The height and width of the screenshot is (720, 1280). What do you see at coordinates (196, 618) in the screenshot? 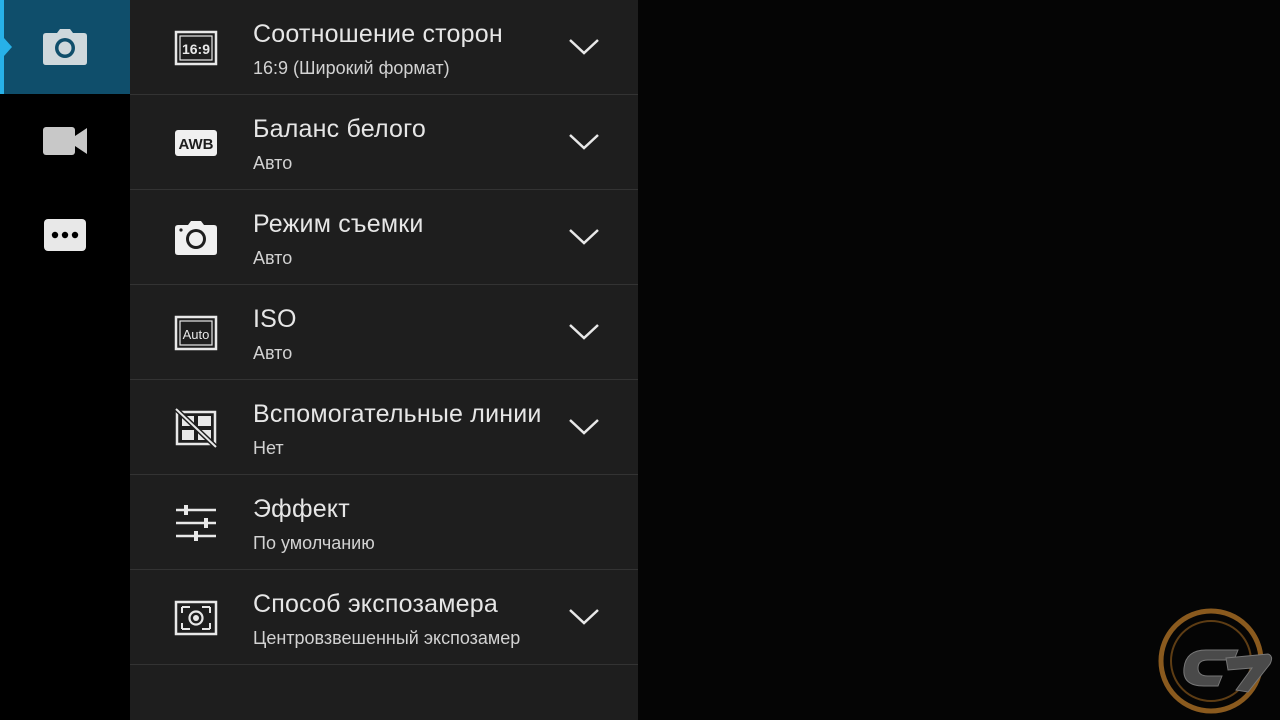
I see `metering-icon` at bounding box center [196, 618].